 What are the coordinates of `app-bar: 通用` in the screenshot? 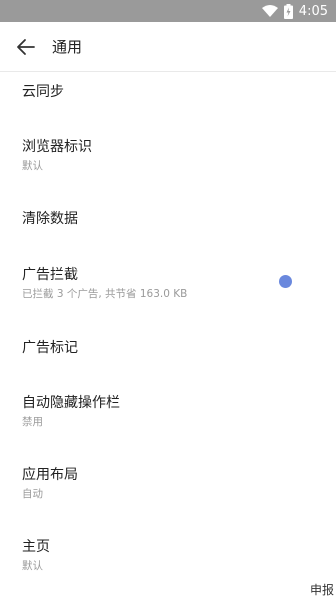 It's located at (168, 47).